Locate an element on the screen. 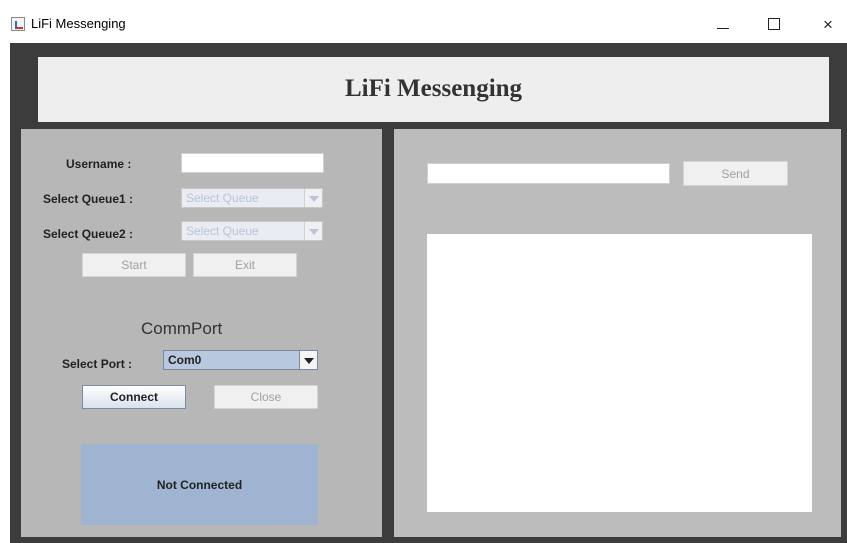 The height and width of the screenshot is (543, 847). username-label: Username : is located at coordinates (99, 164).